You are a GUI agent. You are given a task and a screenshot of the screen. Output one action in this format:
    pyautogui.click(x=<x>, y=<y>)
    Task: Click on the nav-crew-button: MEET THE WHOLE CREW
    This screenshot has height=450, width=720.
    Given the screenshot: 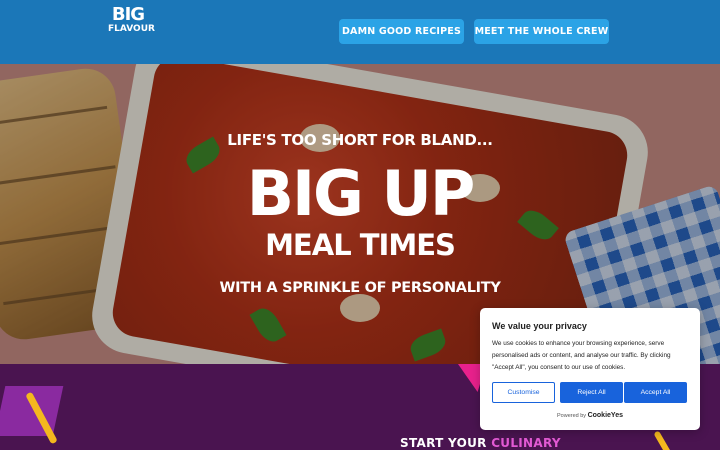 What is the action you would take?
    pyautogui.click(x=541, y=31)
    